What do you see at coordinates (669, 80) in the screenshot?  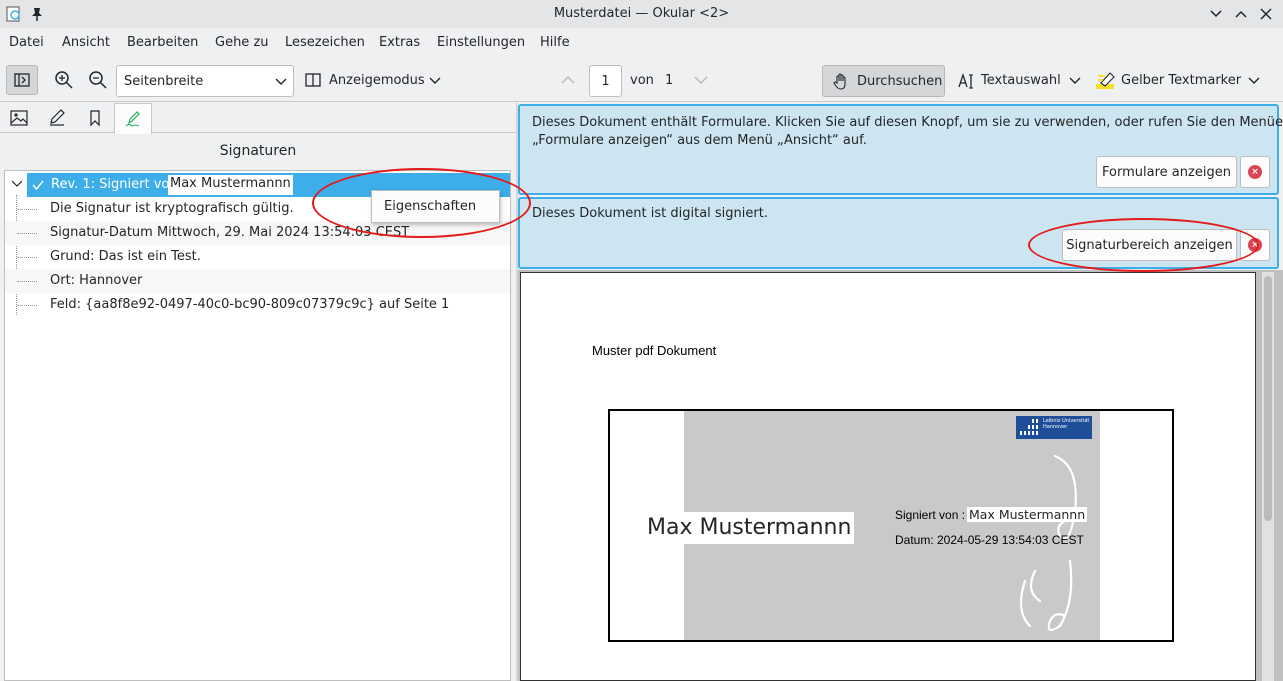 I see `page-total: 1` at bounding box center [669, 80].